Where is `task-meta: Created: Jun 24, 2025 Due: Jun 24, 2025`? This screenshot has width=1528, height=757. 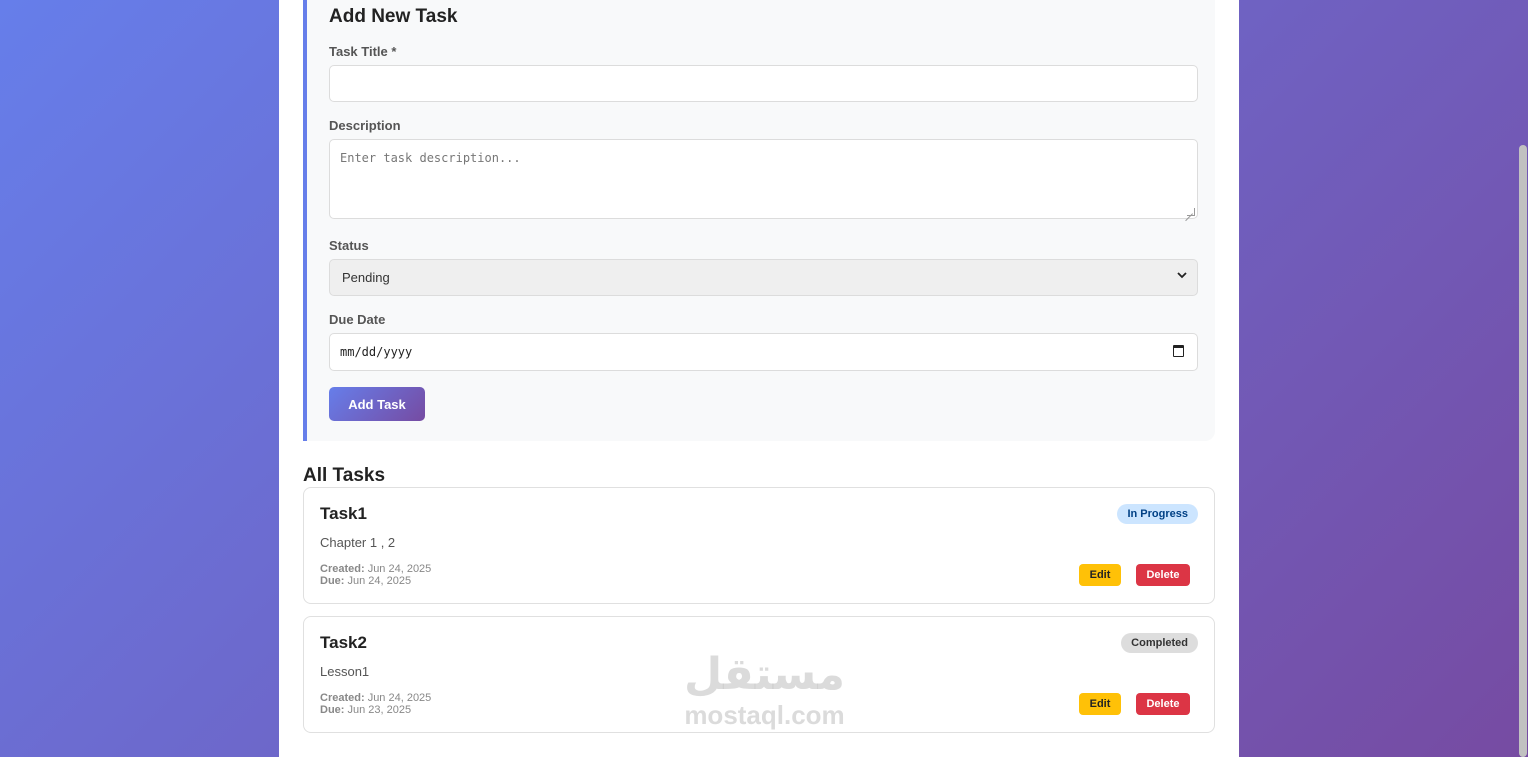
task-meta: Created: Jun 24, 2025 Due: Jun 24, 2025 is located at coordinates (375, 575).